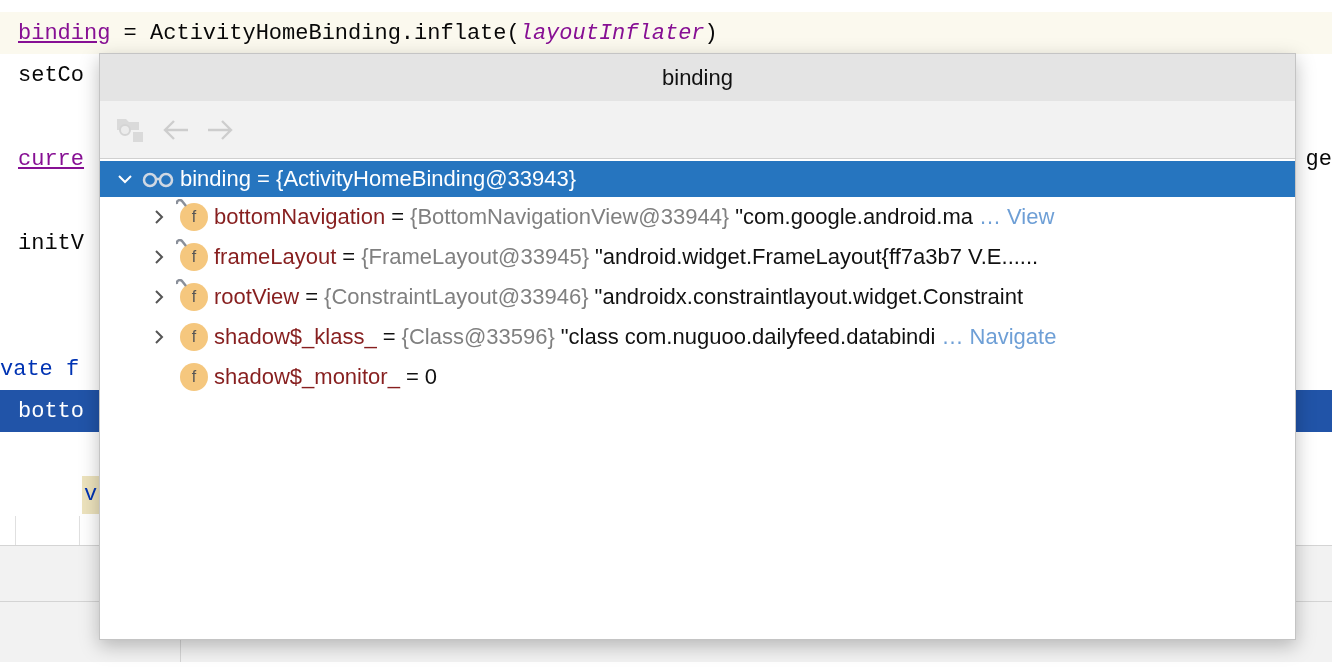  What do you see at coordinates (51, 75) in the screenshot?
I see `code-text: setCo` at bounding box center [51, 75].